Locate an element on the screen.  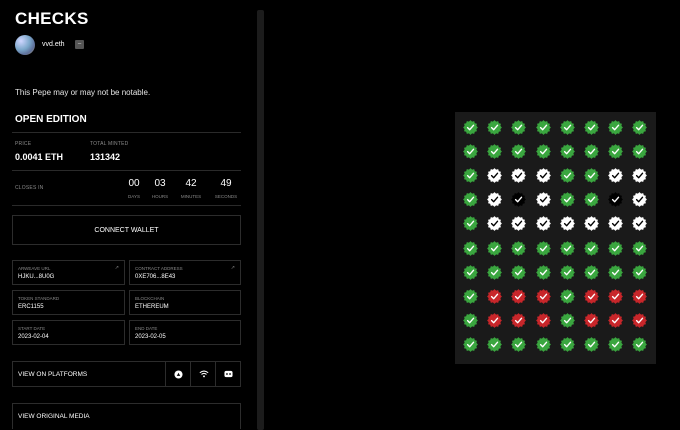
blockchain-value: ETHEREUM is located at coordinates (152, 307).